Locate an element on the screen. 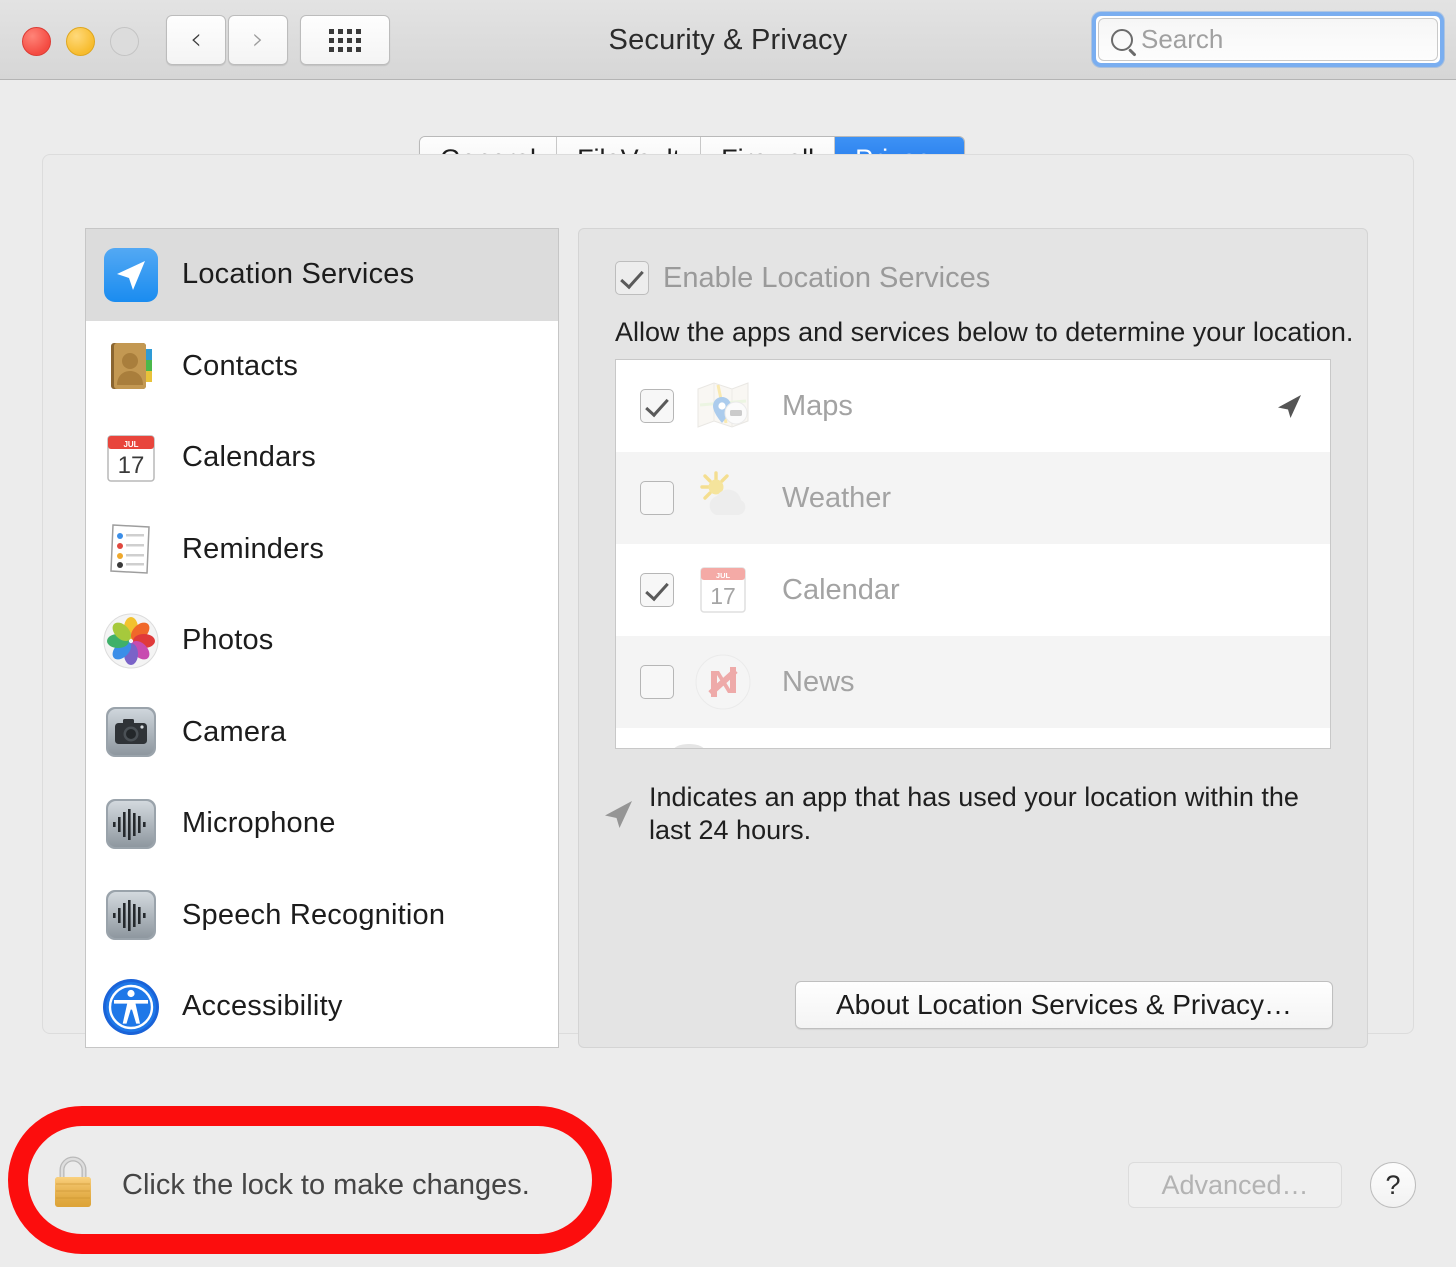 The image size is (1456, 1267). search-input: Search is located at coordinates (1268, 39).